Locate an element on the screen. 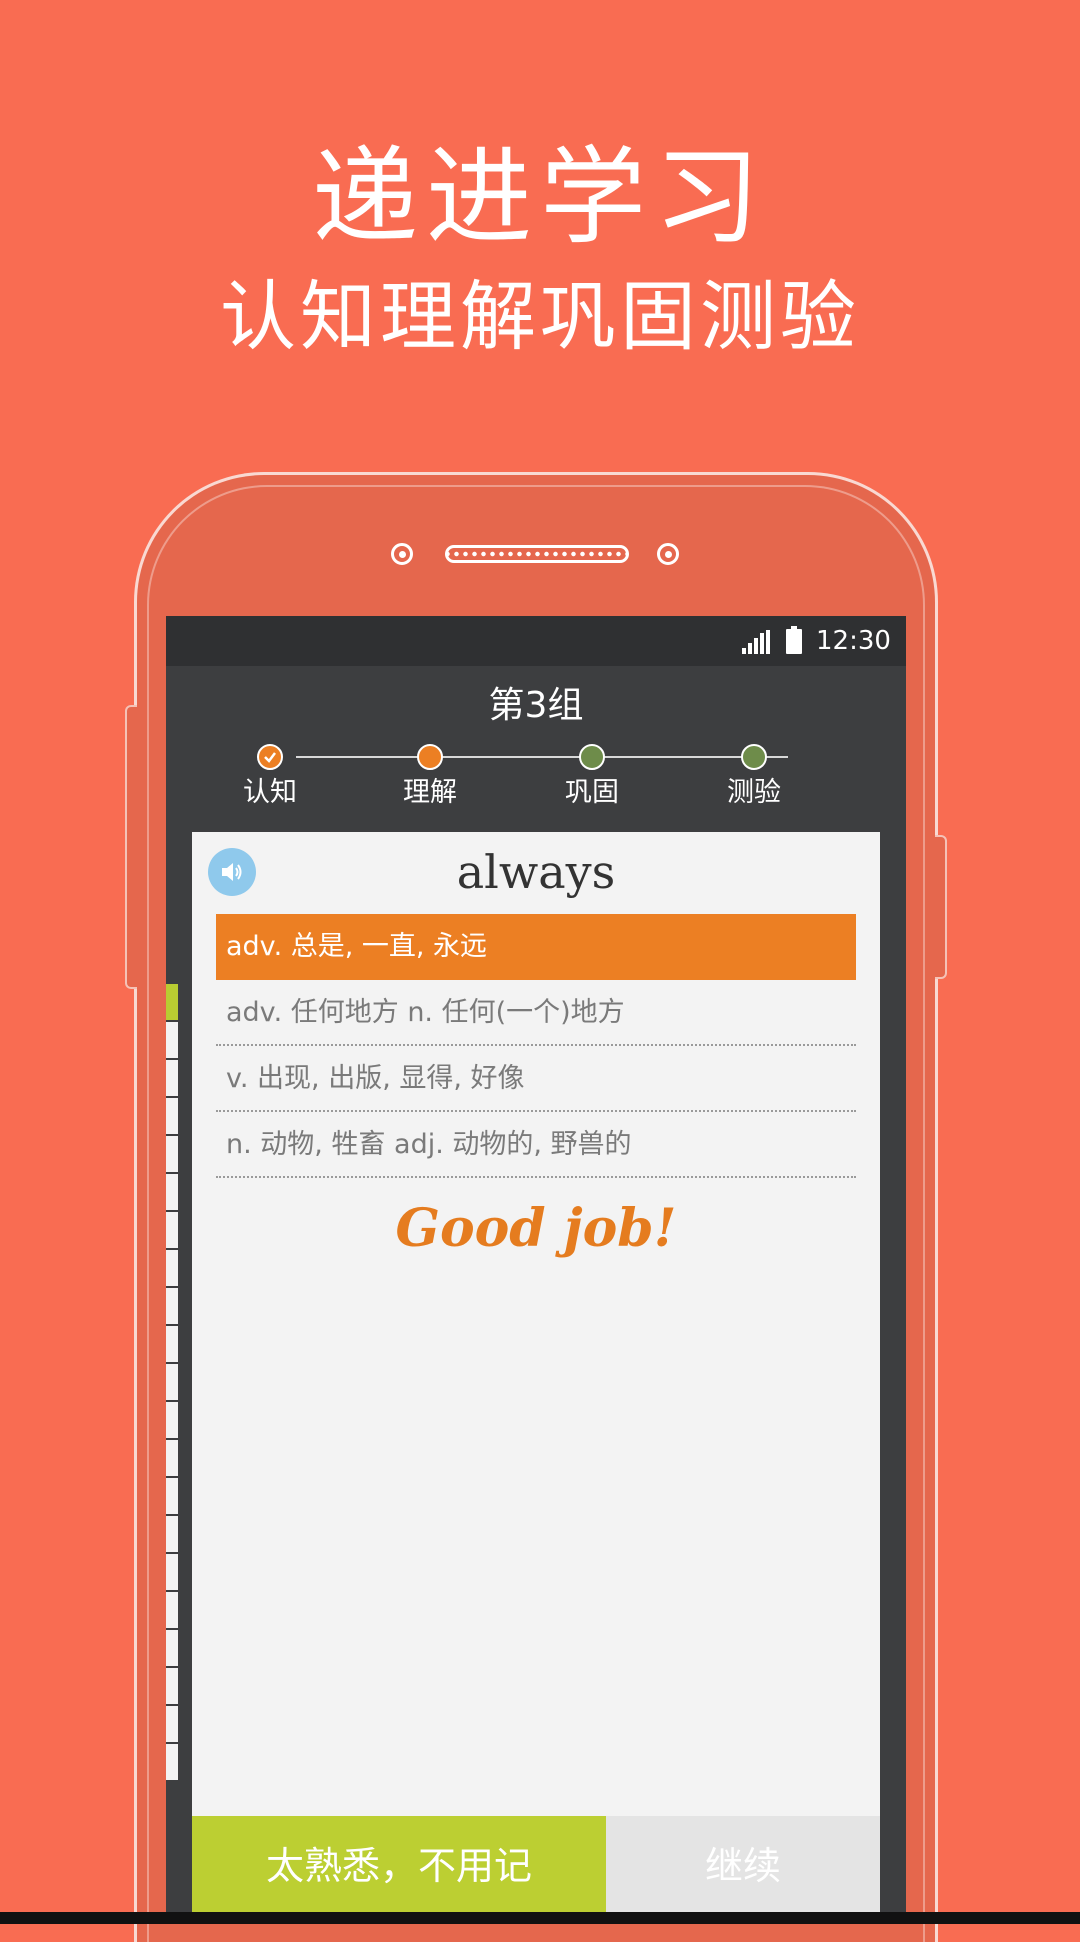 The height and width of the screenshot is (1942, 1080). signal-icon is located at coordinates (756, 642).